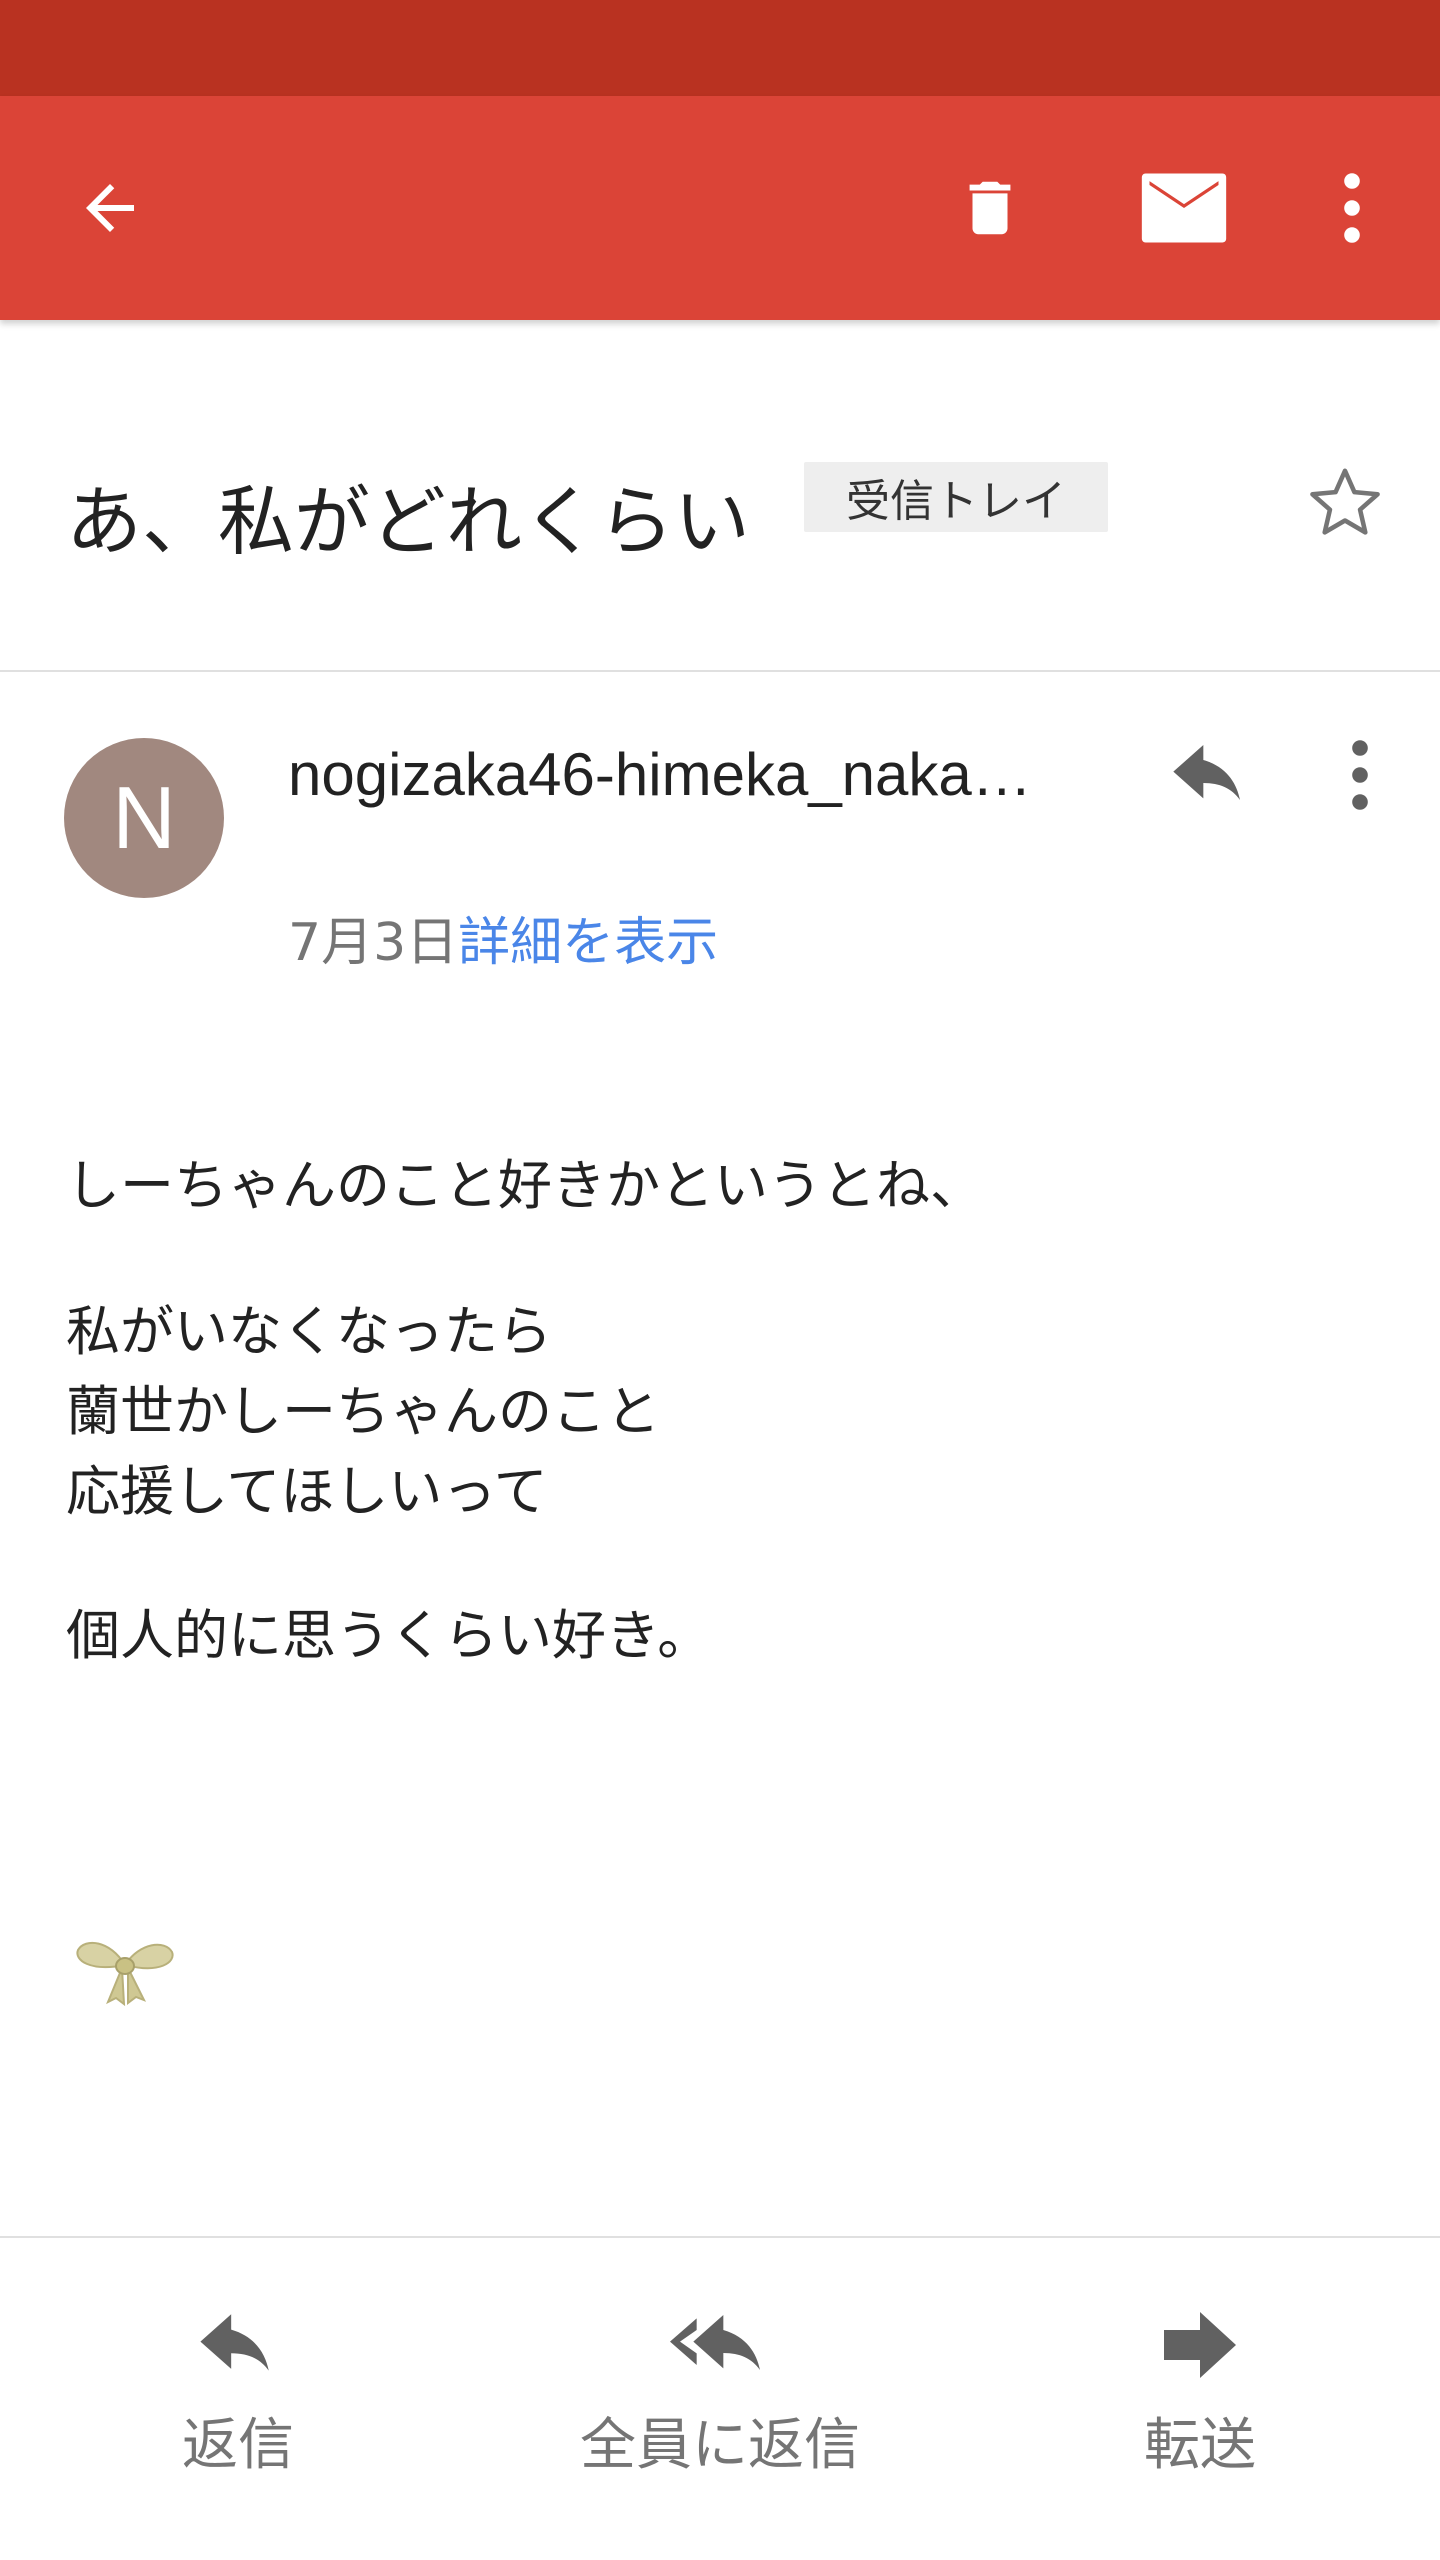  I want to click on footer-reply-all-label: 全員に返信, so click(720, 2445).